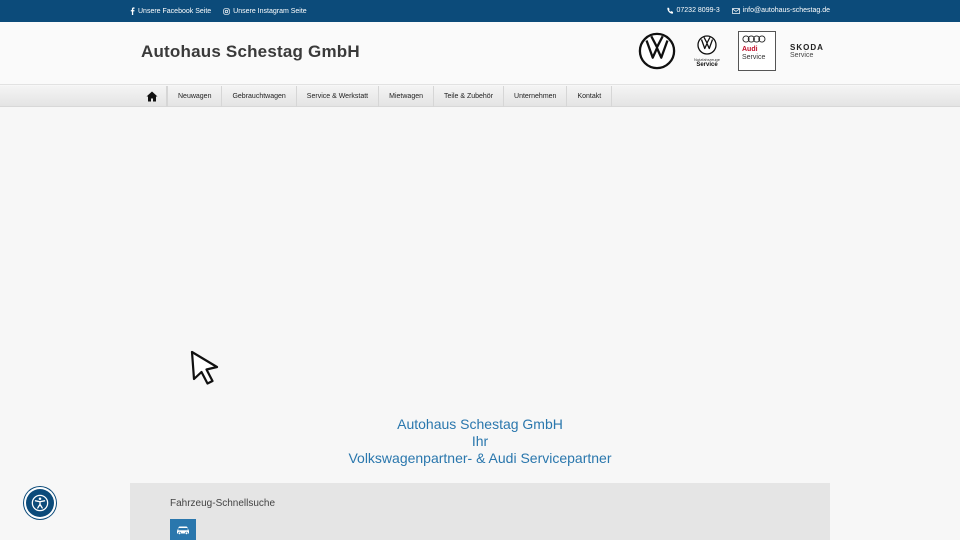  What do you see at coordinates (754, 39) in the screenshot?
I see `audi-rings-icon` at bounding box center [754, 39].